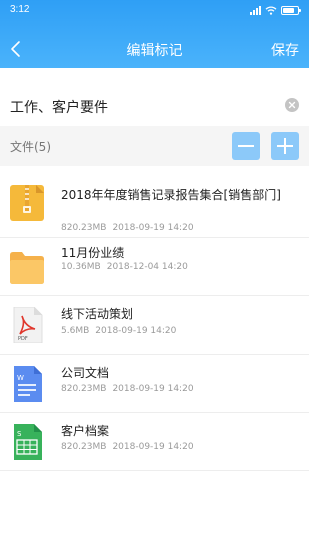 The image size is (320, 550). Describe the element at coordinates (291, 10) in the screenshot. I see `battery-icon` at that location.